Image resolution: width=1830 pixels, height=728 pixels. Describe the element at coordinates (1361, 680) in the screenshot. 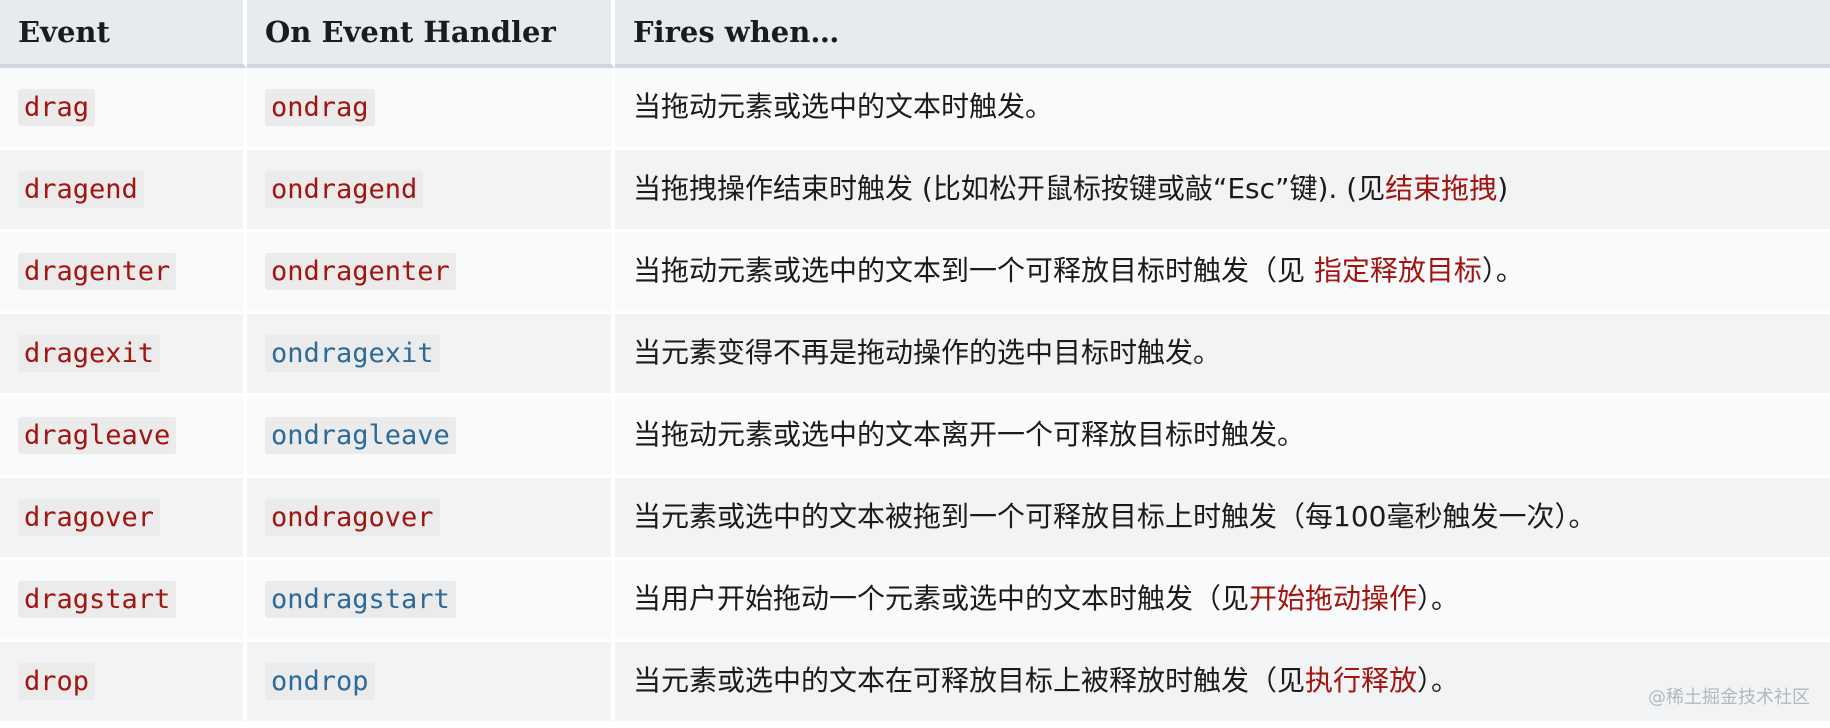

I see `desc-link: 执行释放` at that location.